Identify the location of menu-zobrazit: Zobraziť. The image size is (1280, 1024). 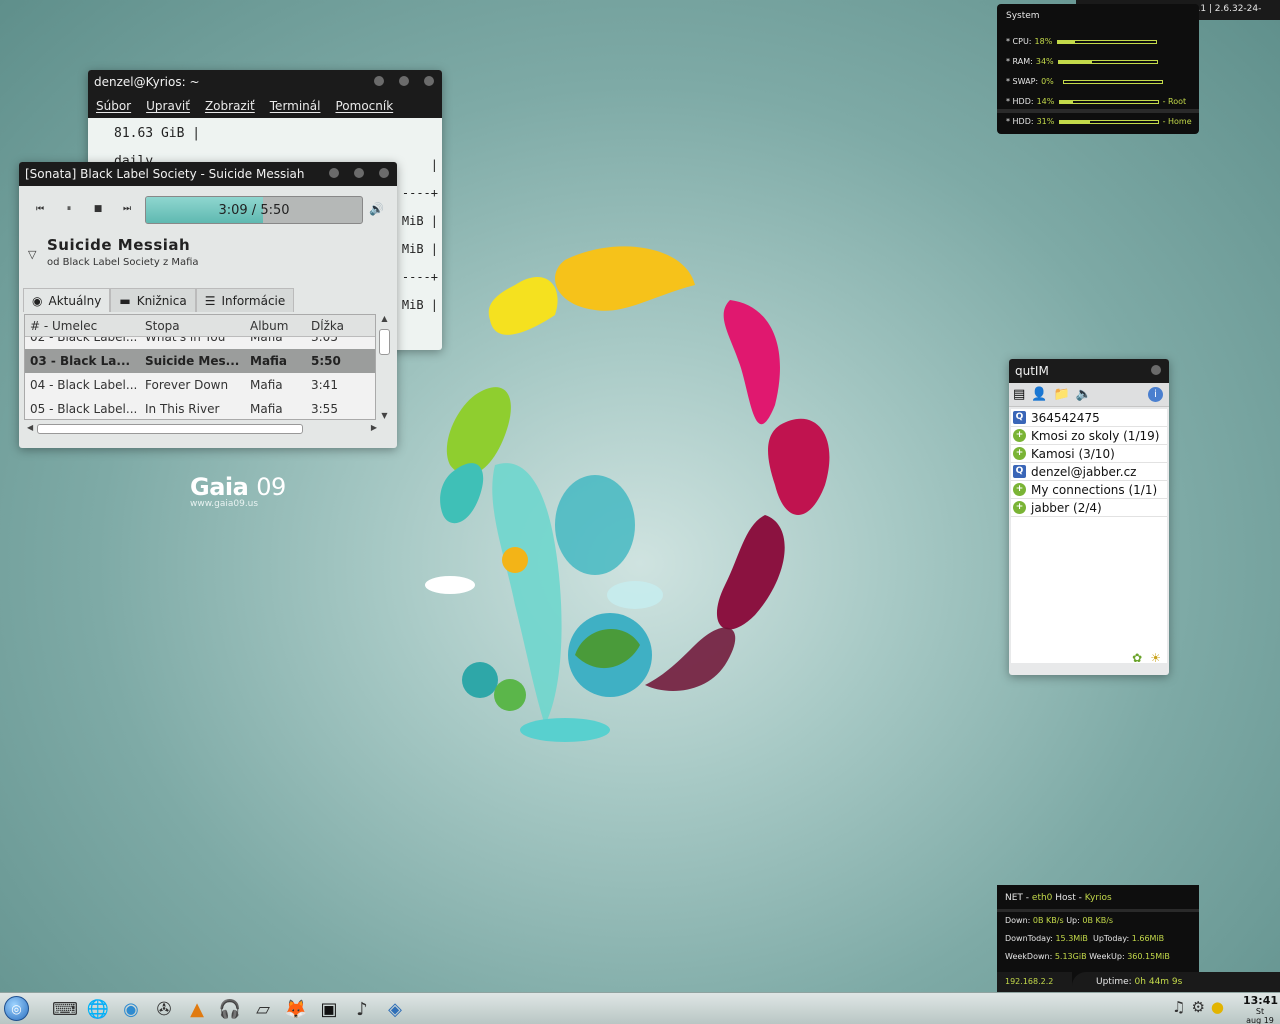
(230, 106).